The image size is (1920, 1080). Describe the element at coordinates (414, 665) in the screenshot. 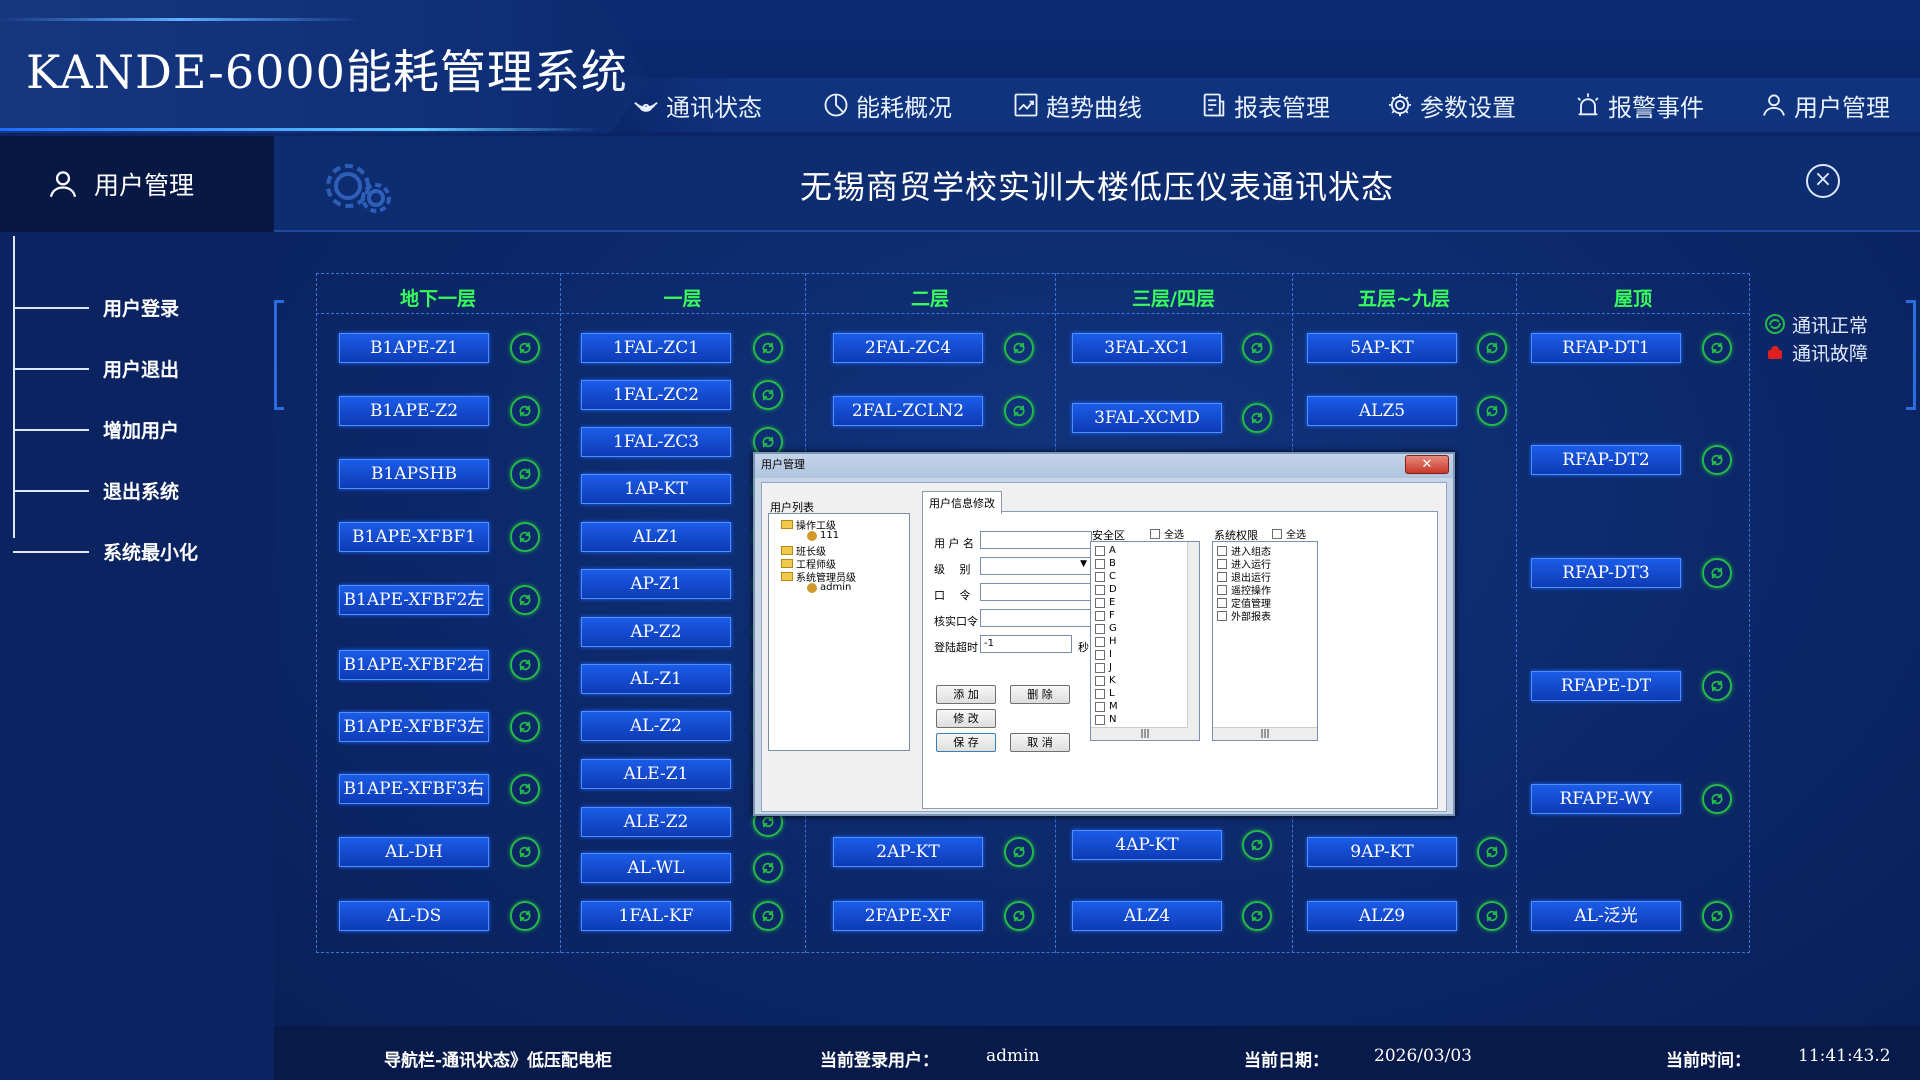

I see `meter-button: B1APE-XFBF2右` at that location.